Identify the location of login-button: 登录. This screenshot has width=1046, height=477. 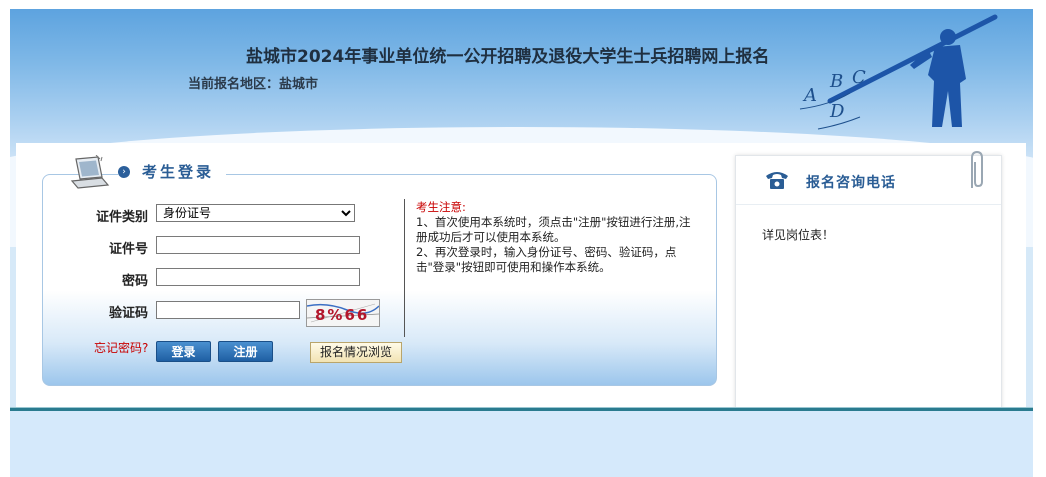
(183, 351).